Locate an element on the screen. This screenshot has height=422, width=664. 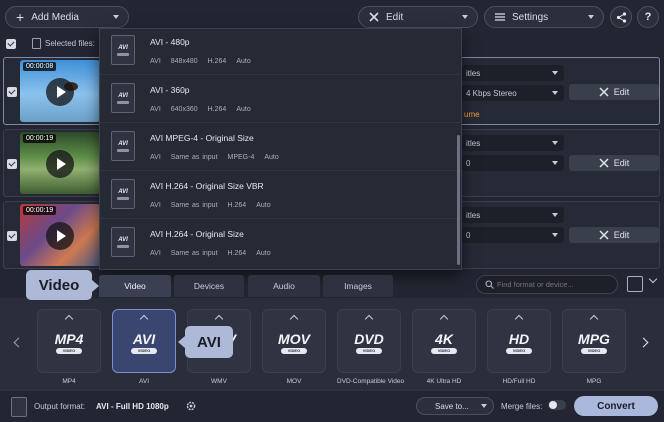
duration-label: 00:00:19 is located at coordinates (40, 210).